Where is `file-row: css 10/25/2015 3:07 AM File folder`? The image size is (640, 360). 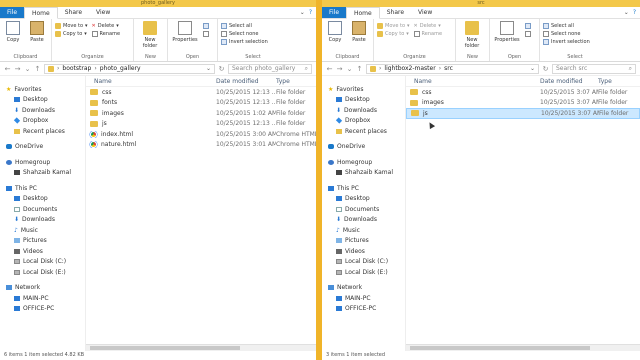 file-row: css 10/25/2015 3:07 AM File folder is located at coordinates (523, 92).